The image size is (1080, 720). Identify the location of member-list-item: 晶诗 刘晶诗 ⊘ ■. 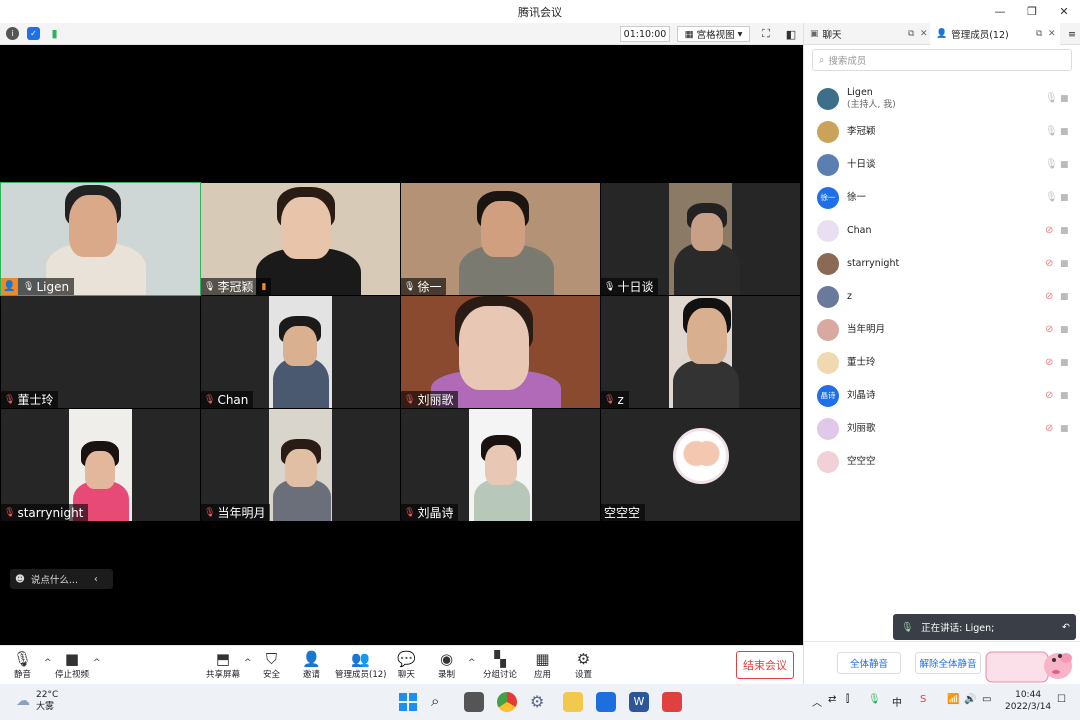
(942, 395).